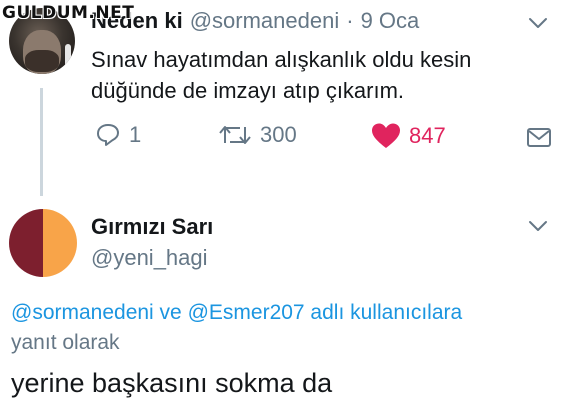 The image size is (564, 416). What do you see at coordinates (248, 90) in the screenshot?
I see `tweet-text-line-2: düğünde de imzayı atıp çıkarım.` at bounding box center [248, 90].